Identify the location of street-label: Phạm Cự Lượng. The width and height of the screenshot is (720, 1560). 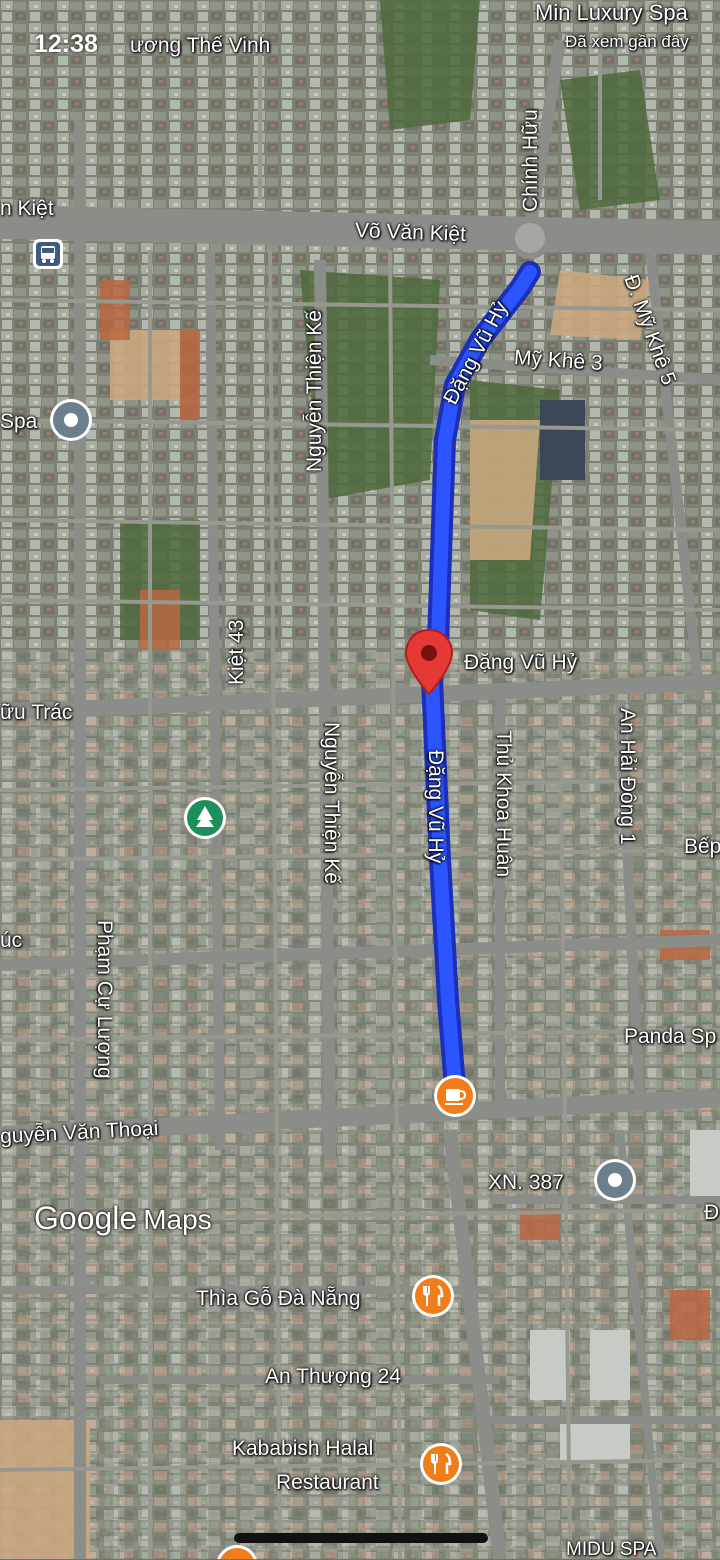
(104, 999).